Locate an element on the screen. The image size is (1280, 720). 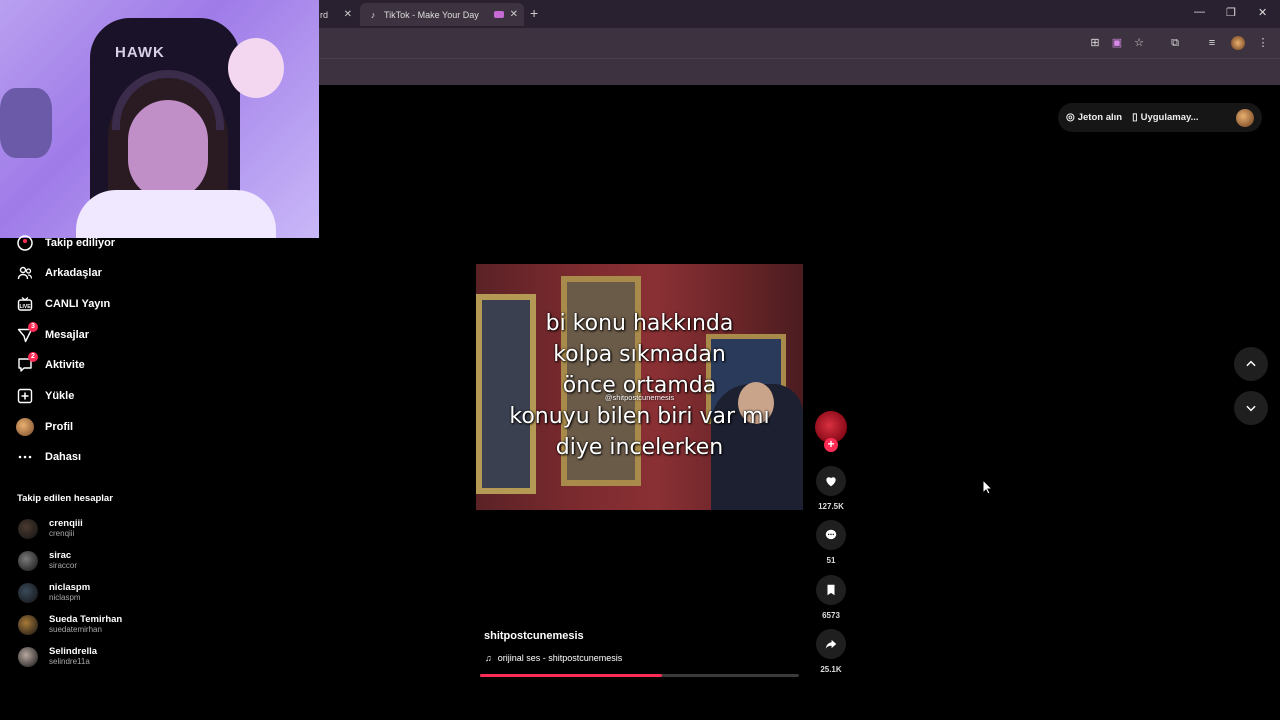
account-username: selindre11a is located at coordinates (69, 661).